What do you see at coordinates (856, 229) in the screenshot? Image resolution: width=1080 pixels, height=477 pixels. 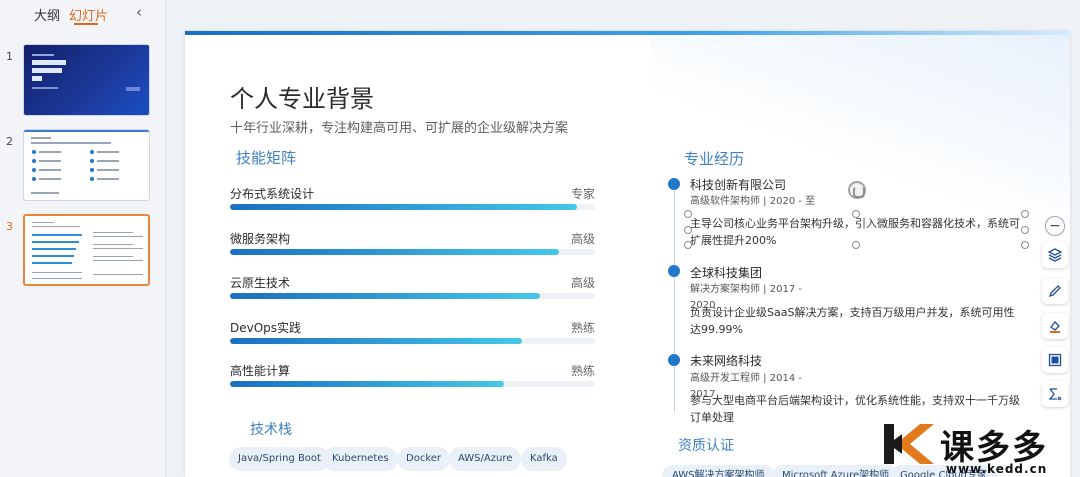 I see `text-selection-box` at bounding box center [856, 229].